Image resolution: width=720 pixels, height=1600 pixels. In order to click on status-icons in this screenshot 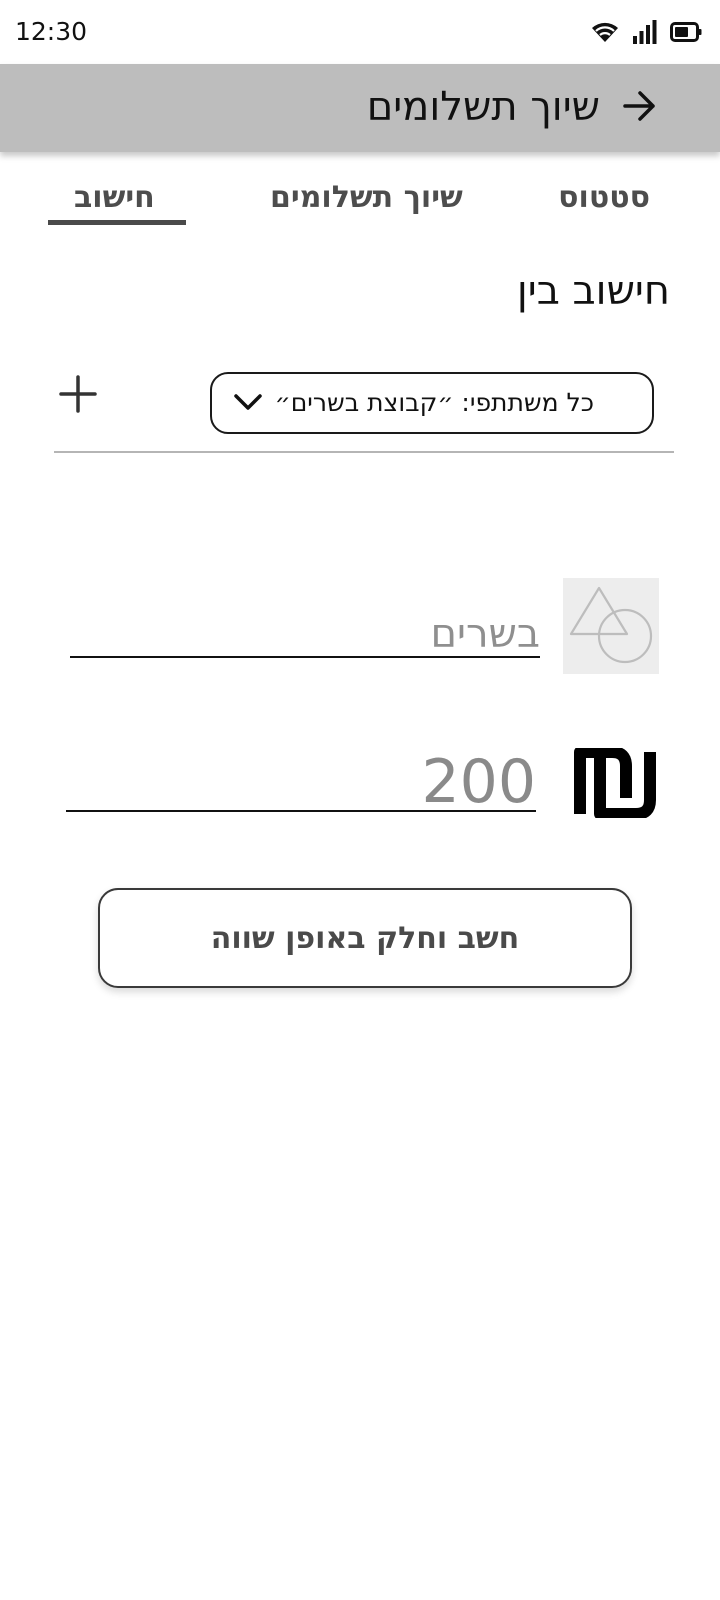, I will do `click(646, 32)`.